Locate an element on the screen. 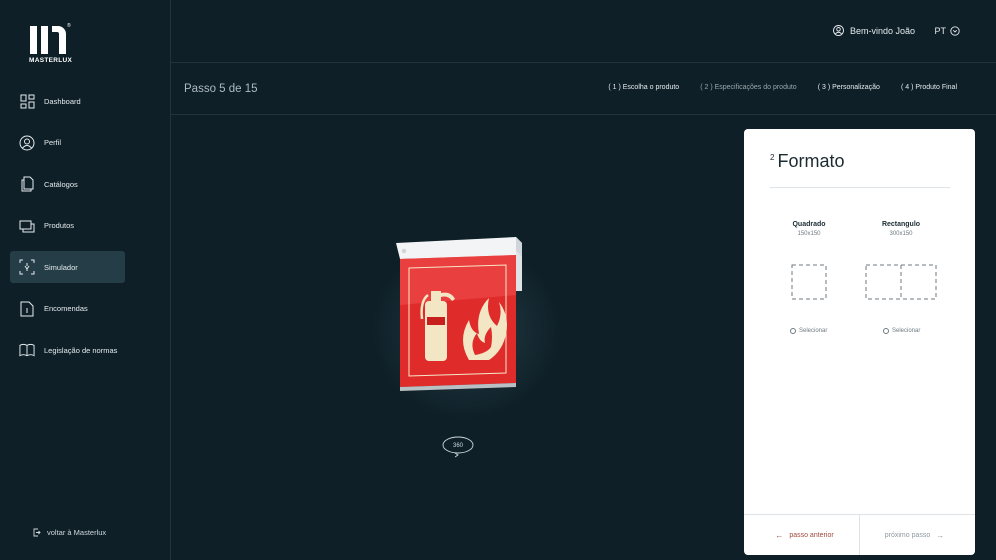 The height and width of the screenshot is (560, 996). option-name: Rectangulo is located at coordinates (901, 224).